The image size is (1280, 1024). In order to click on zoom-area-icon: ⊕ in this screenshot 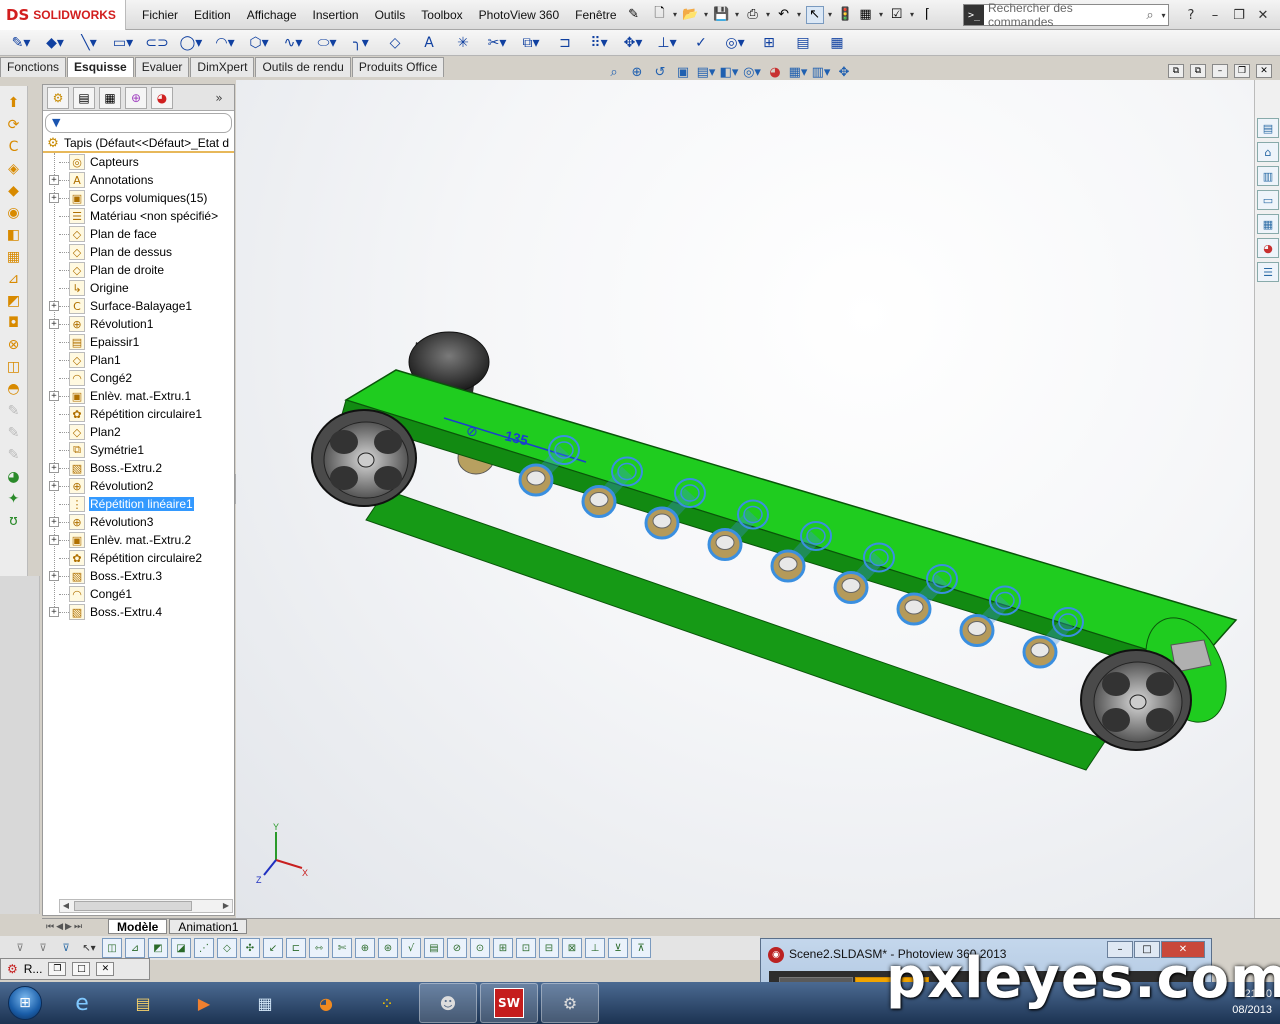, I will do `click(637, 72)`.